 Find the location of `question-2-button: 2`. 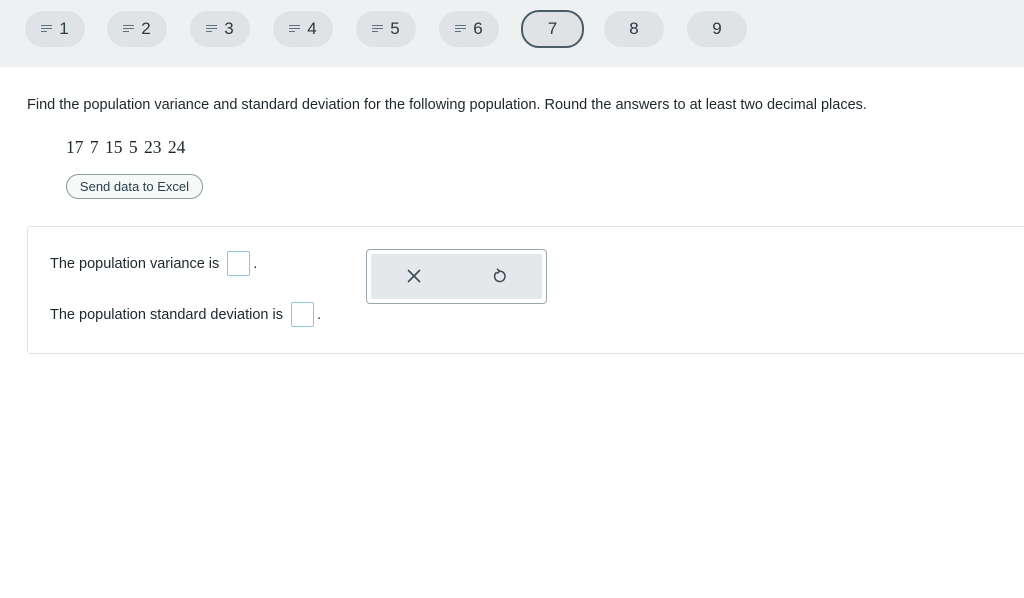

question-2-button: 2 is located at coordinates (137, 29).